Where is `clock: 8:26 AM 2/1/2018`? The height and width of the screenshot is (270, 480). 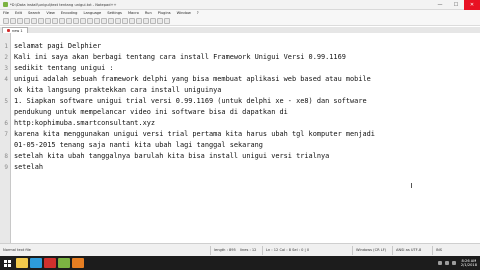 clock: 8:26 AM 2/1/2018 is located at coordinates (469, 263).